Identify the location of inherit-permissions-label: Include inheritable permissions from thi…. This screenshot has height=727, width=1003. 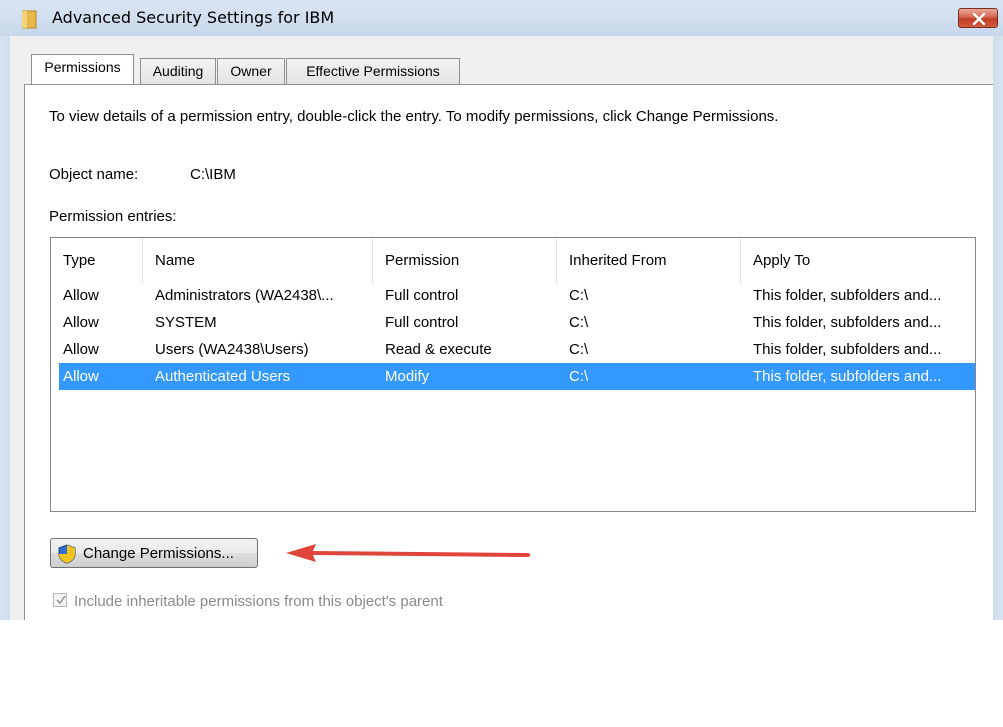
(258, 601).